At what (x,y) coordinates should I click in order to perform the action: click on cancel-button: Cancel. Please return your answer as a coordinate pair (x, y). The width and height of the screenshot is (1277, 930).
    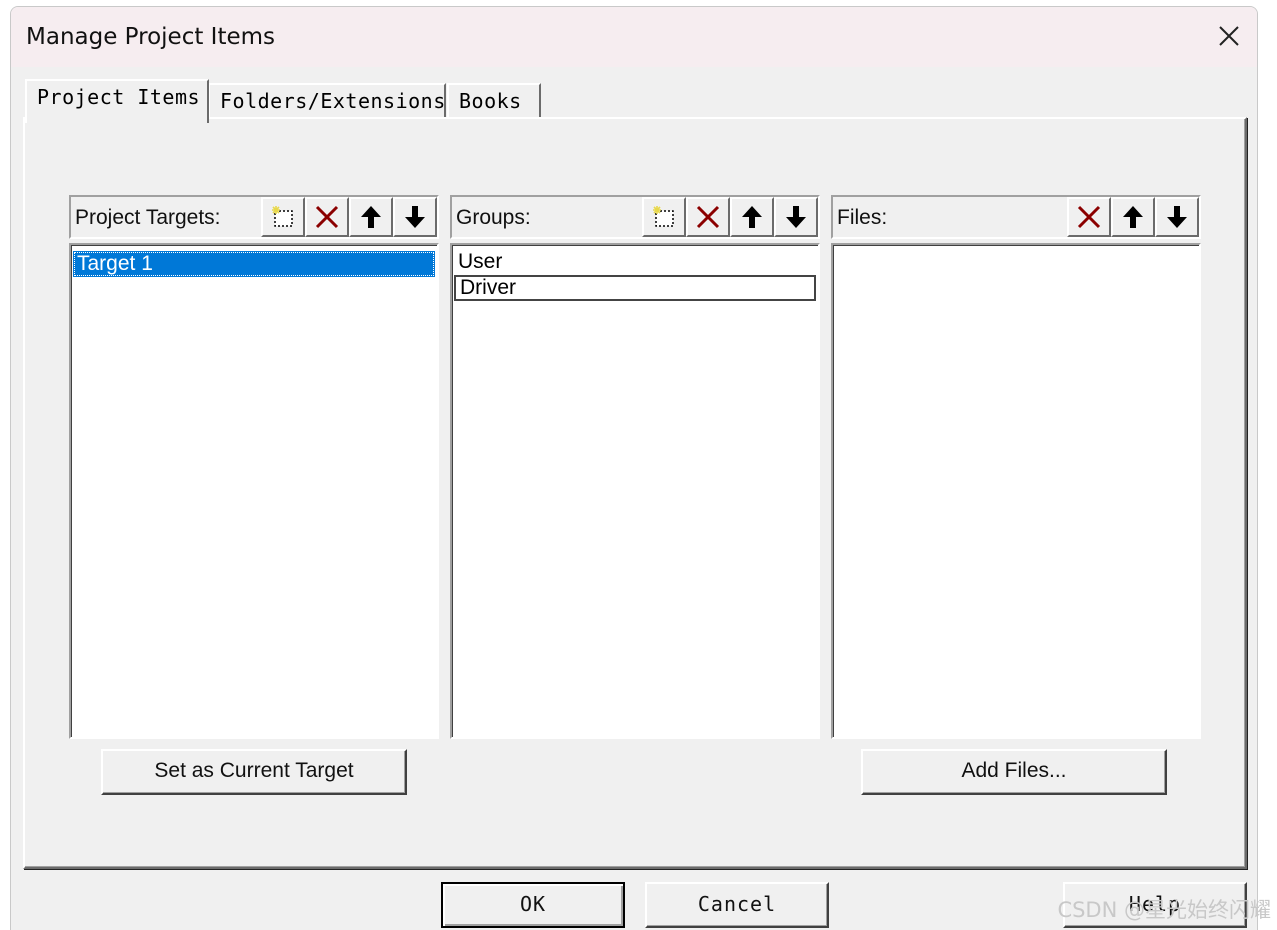
    Looking at the image, I should click on (737, 905).